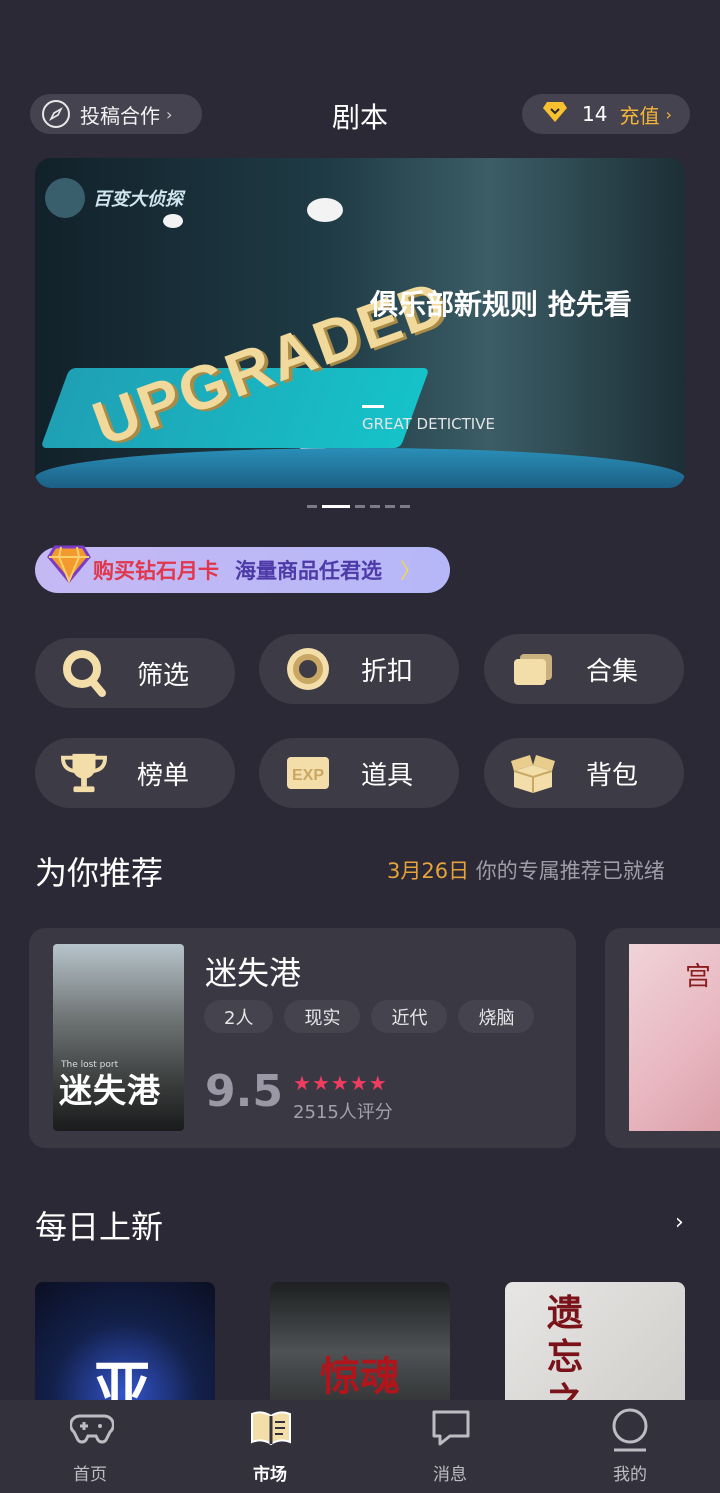 This screenshot has height=1493, width=720. What do you see at coordinates (99, 1227) in the screenshot?
I see `daily-title: 每日上新` at bounding box center [99, 1227].